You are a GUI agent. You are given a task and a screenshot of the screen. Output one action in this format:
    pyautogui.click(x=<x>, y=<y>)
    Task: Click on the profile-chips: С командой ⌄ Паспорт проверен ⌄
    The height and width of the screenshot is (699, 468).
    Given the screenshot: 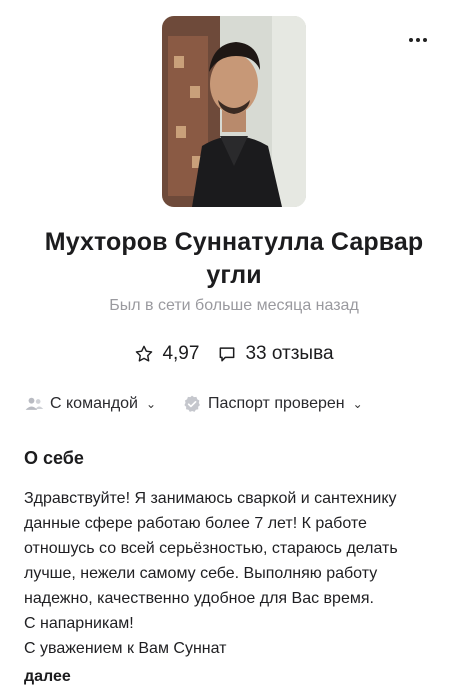 What is the action you would take?
    pyautogui.click(x=246, y=404)
    